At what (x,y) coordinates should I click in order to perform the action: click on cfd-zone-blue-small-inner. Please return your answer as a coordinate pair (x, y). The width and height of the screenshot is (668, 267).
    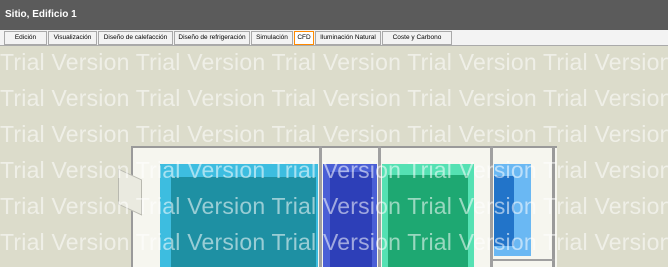
    Looking at the image, I should click on (504, 211).